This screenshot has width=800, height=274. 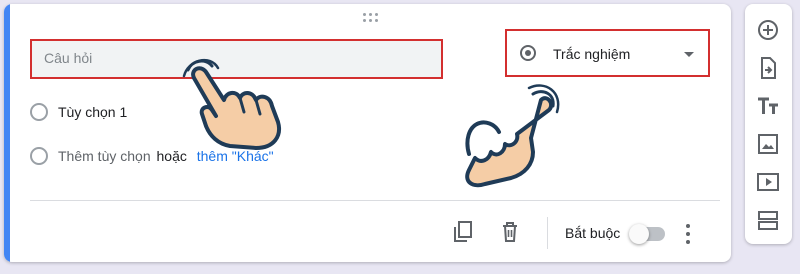 What do you see at coordinates (7, 133) in the screenshot?
I see `active-card-accent` at bounding box center [7, 133].